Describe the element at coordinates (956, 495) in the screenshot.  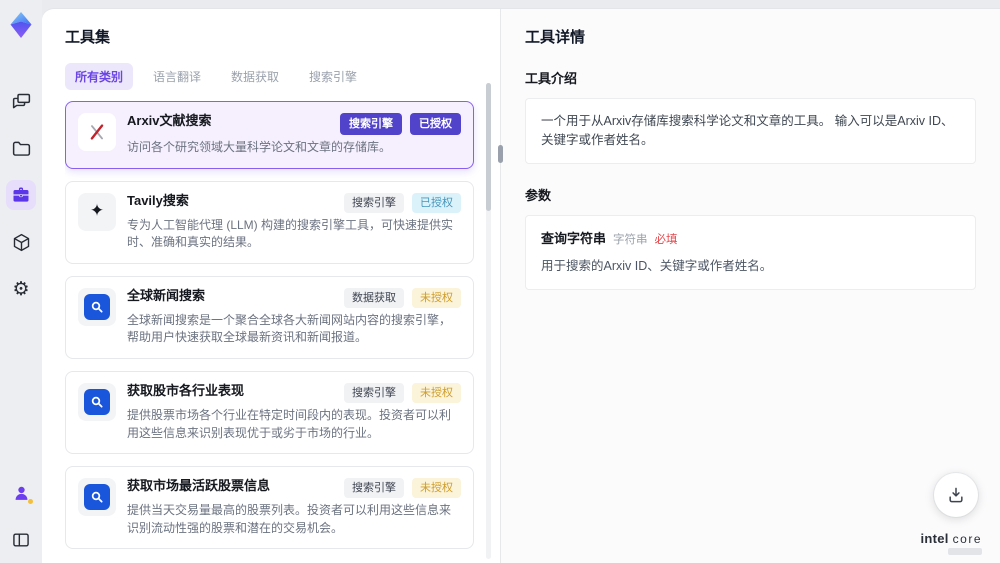
I see `download-button` at that location.